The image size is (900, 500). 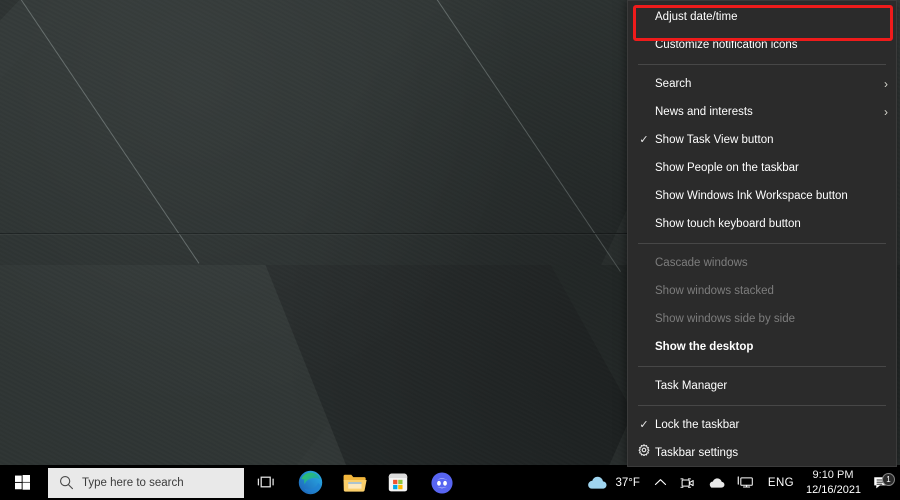 What do you see at coordinates (762, 347) in the screenshot?
I see `menu-item-show-the-desktop: Show the desktop` at bounding box center [762, 347].